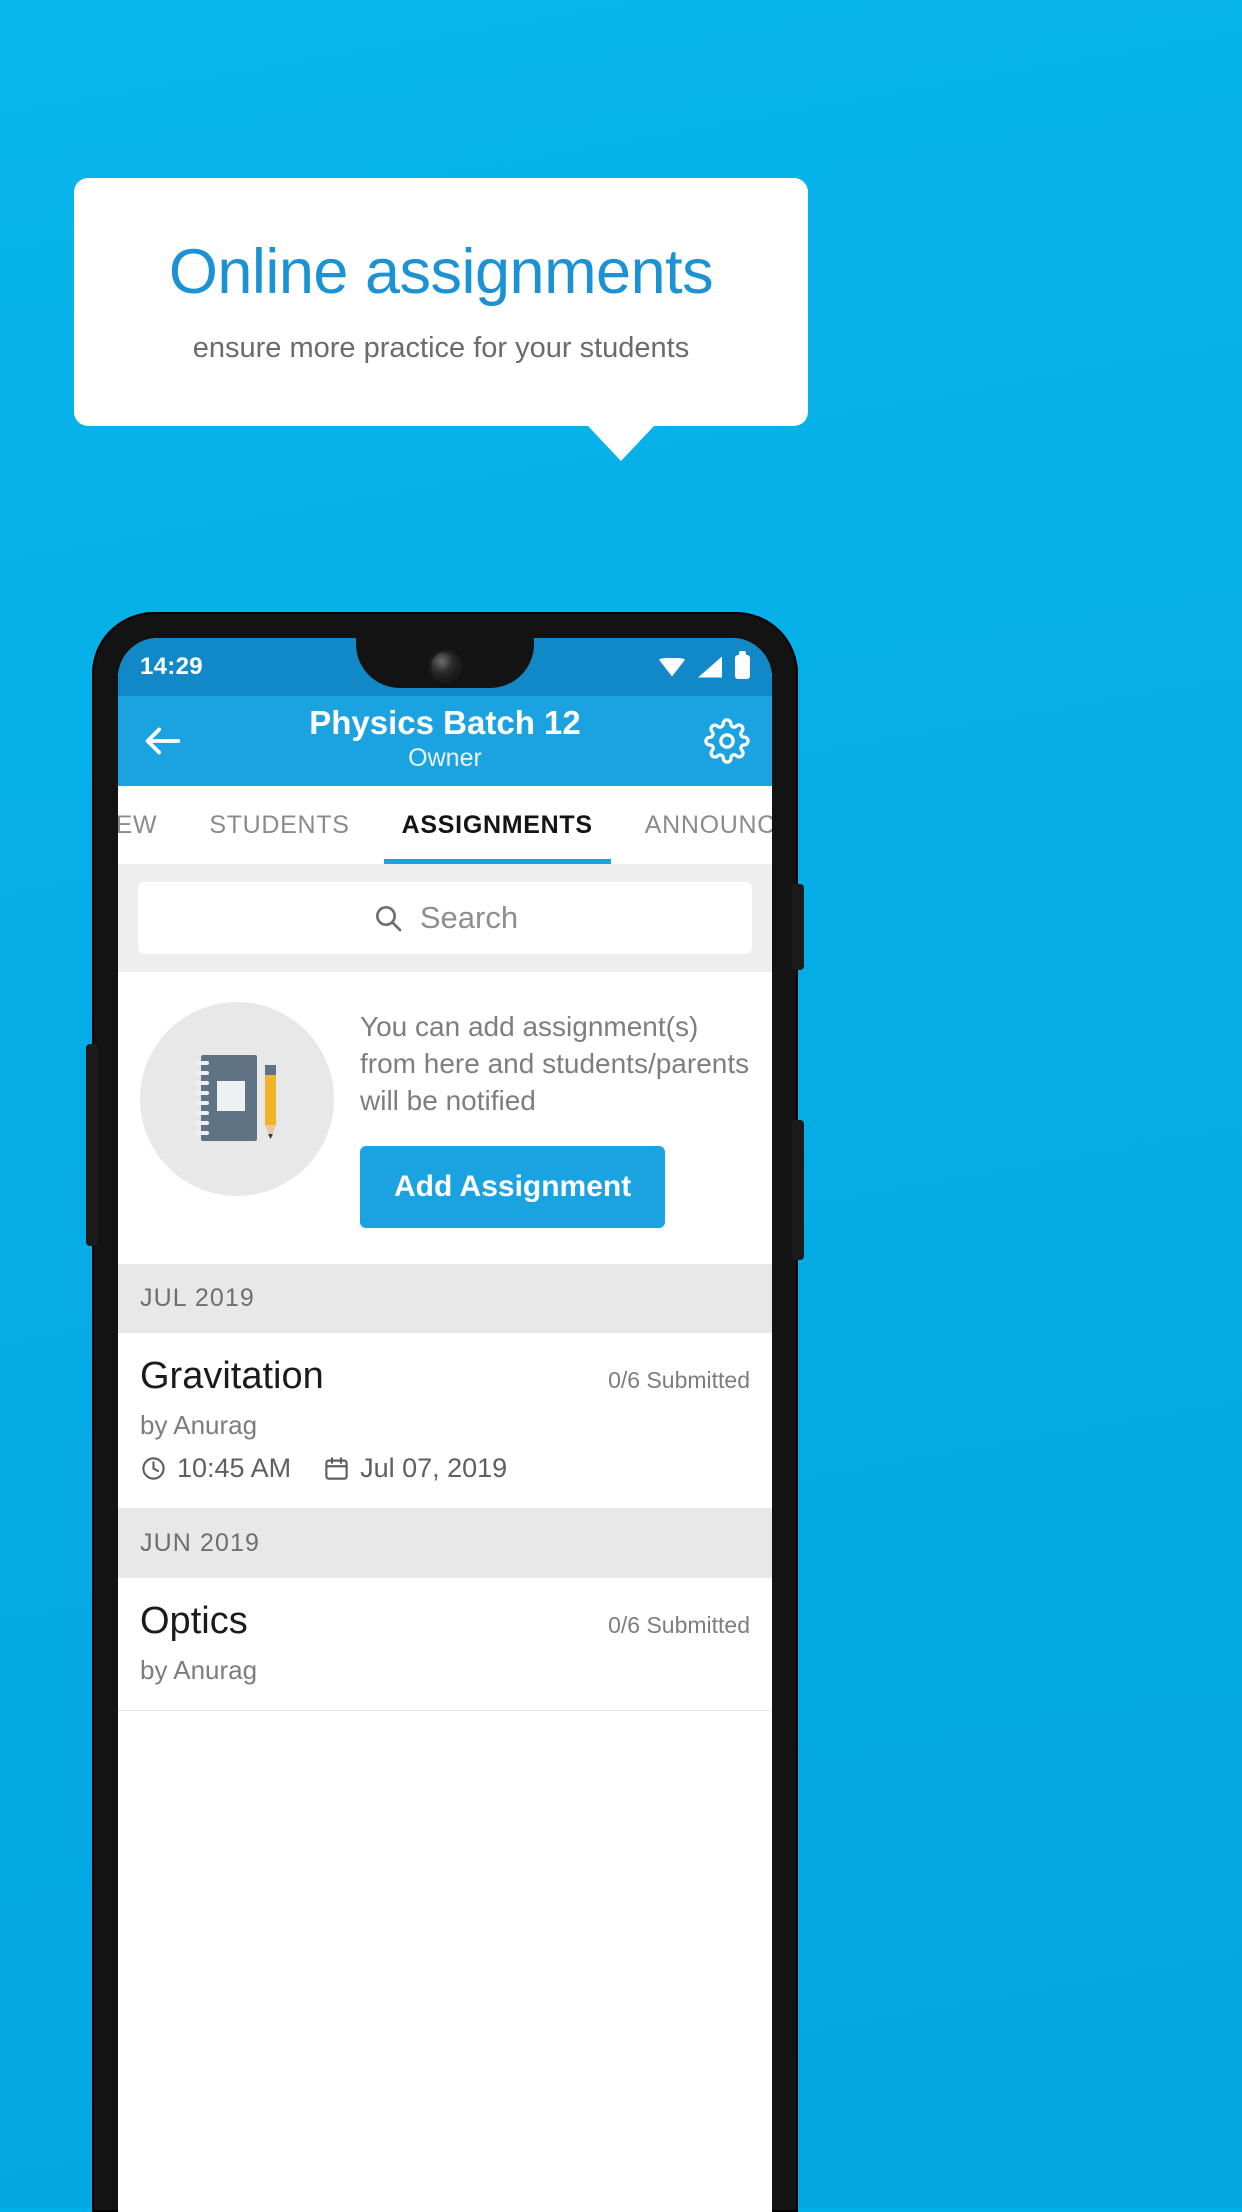 Image resolution: width=1242 pixels, height=2212 pixels. I want to click on search-bar-container: Search, so click(445, 918).